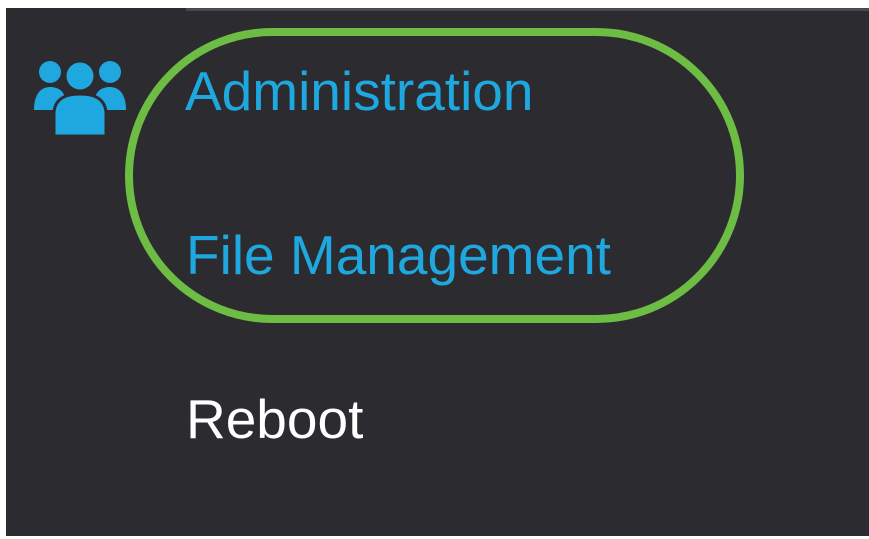 This screenshot has width=869, height=539. Describe the element at coordinates (527, 9) in the screenshot. I see `top-divider` at that location.